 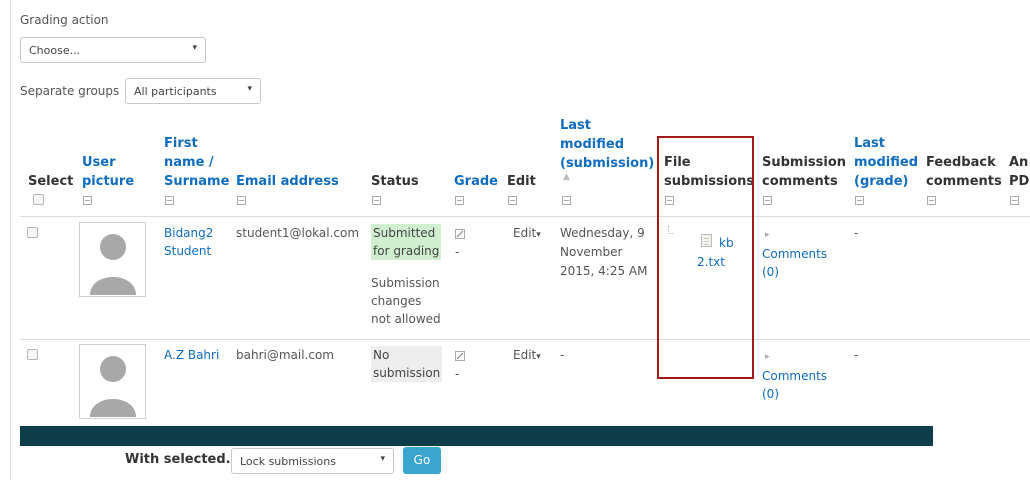 I want to click on last-modified-submission: Wednesday, 9 November 2015, 4:25 AM, so click(x=604, y=252).